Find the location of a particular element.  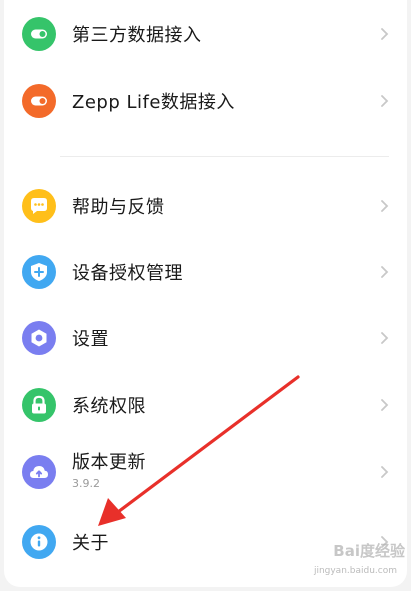

menu-item-label: 系统权限 is located at coordinates (109, 406).